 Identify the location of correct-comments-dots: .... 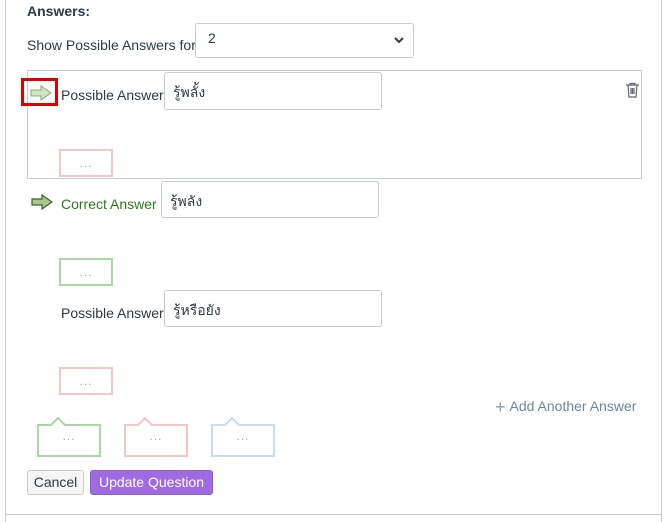
(69, 436).